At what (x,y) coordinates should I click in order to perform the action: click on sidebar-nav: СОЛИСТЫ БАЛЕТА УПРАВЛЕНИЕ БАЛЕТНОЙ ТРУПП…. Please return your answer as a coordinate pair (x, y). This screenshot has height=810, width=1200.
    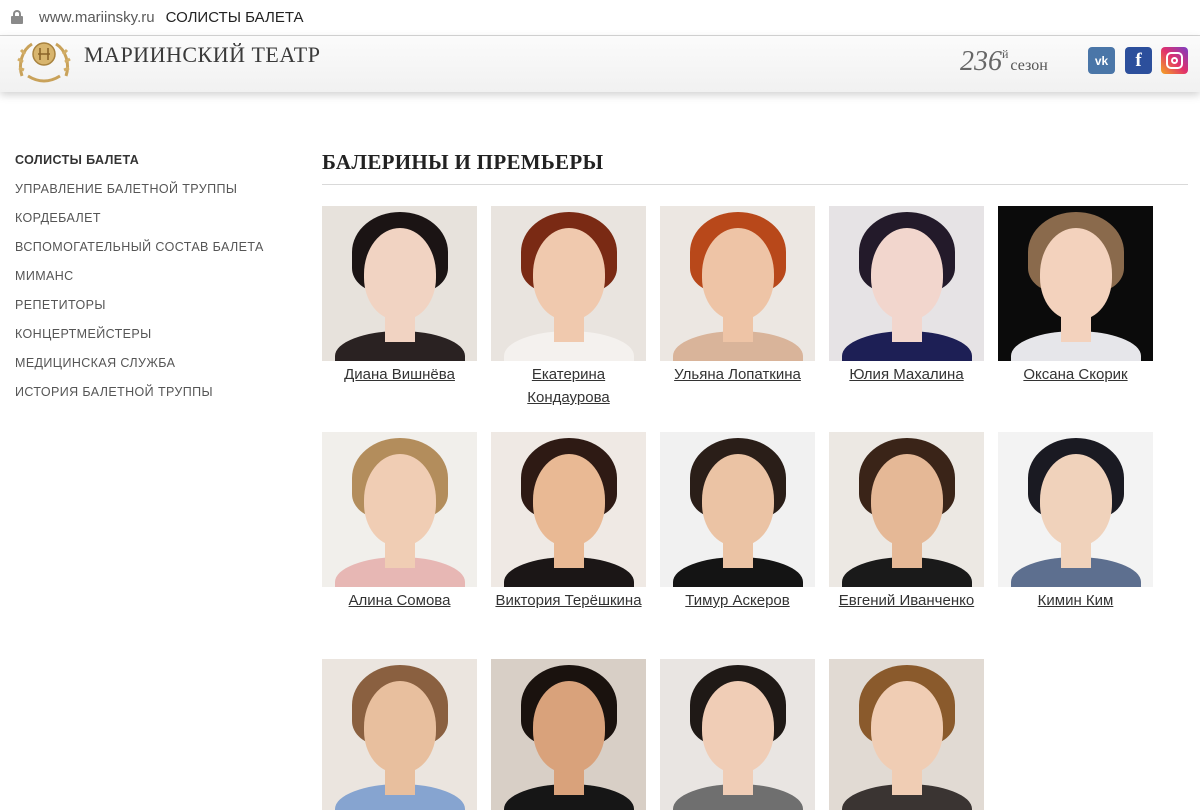
    Looking at the image, I should click on (139, 283).